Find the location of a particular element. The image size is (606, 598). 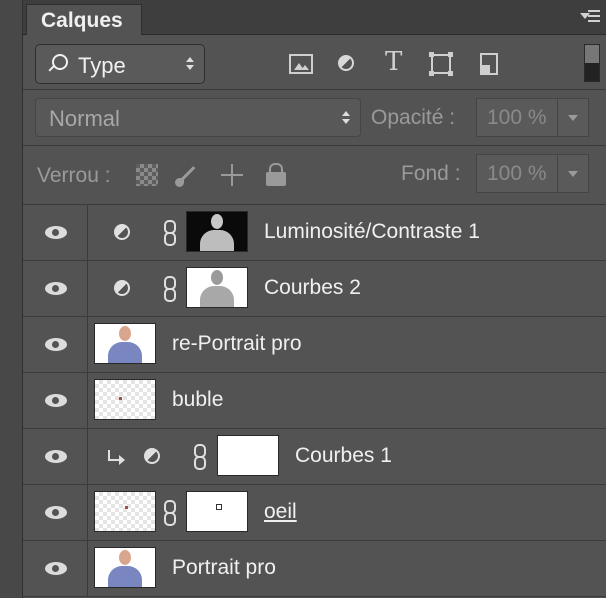

layer-row: Courbes 1 is located at coordinates (314, 457).